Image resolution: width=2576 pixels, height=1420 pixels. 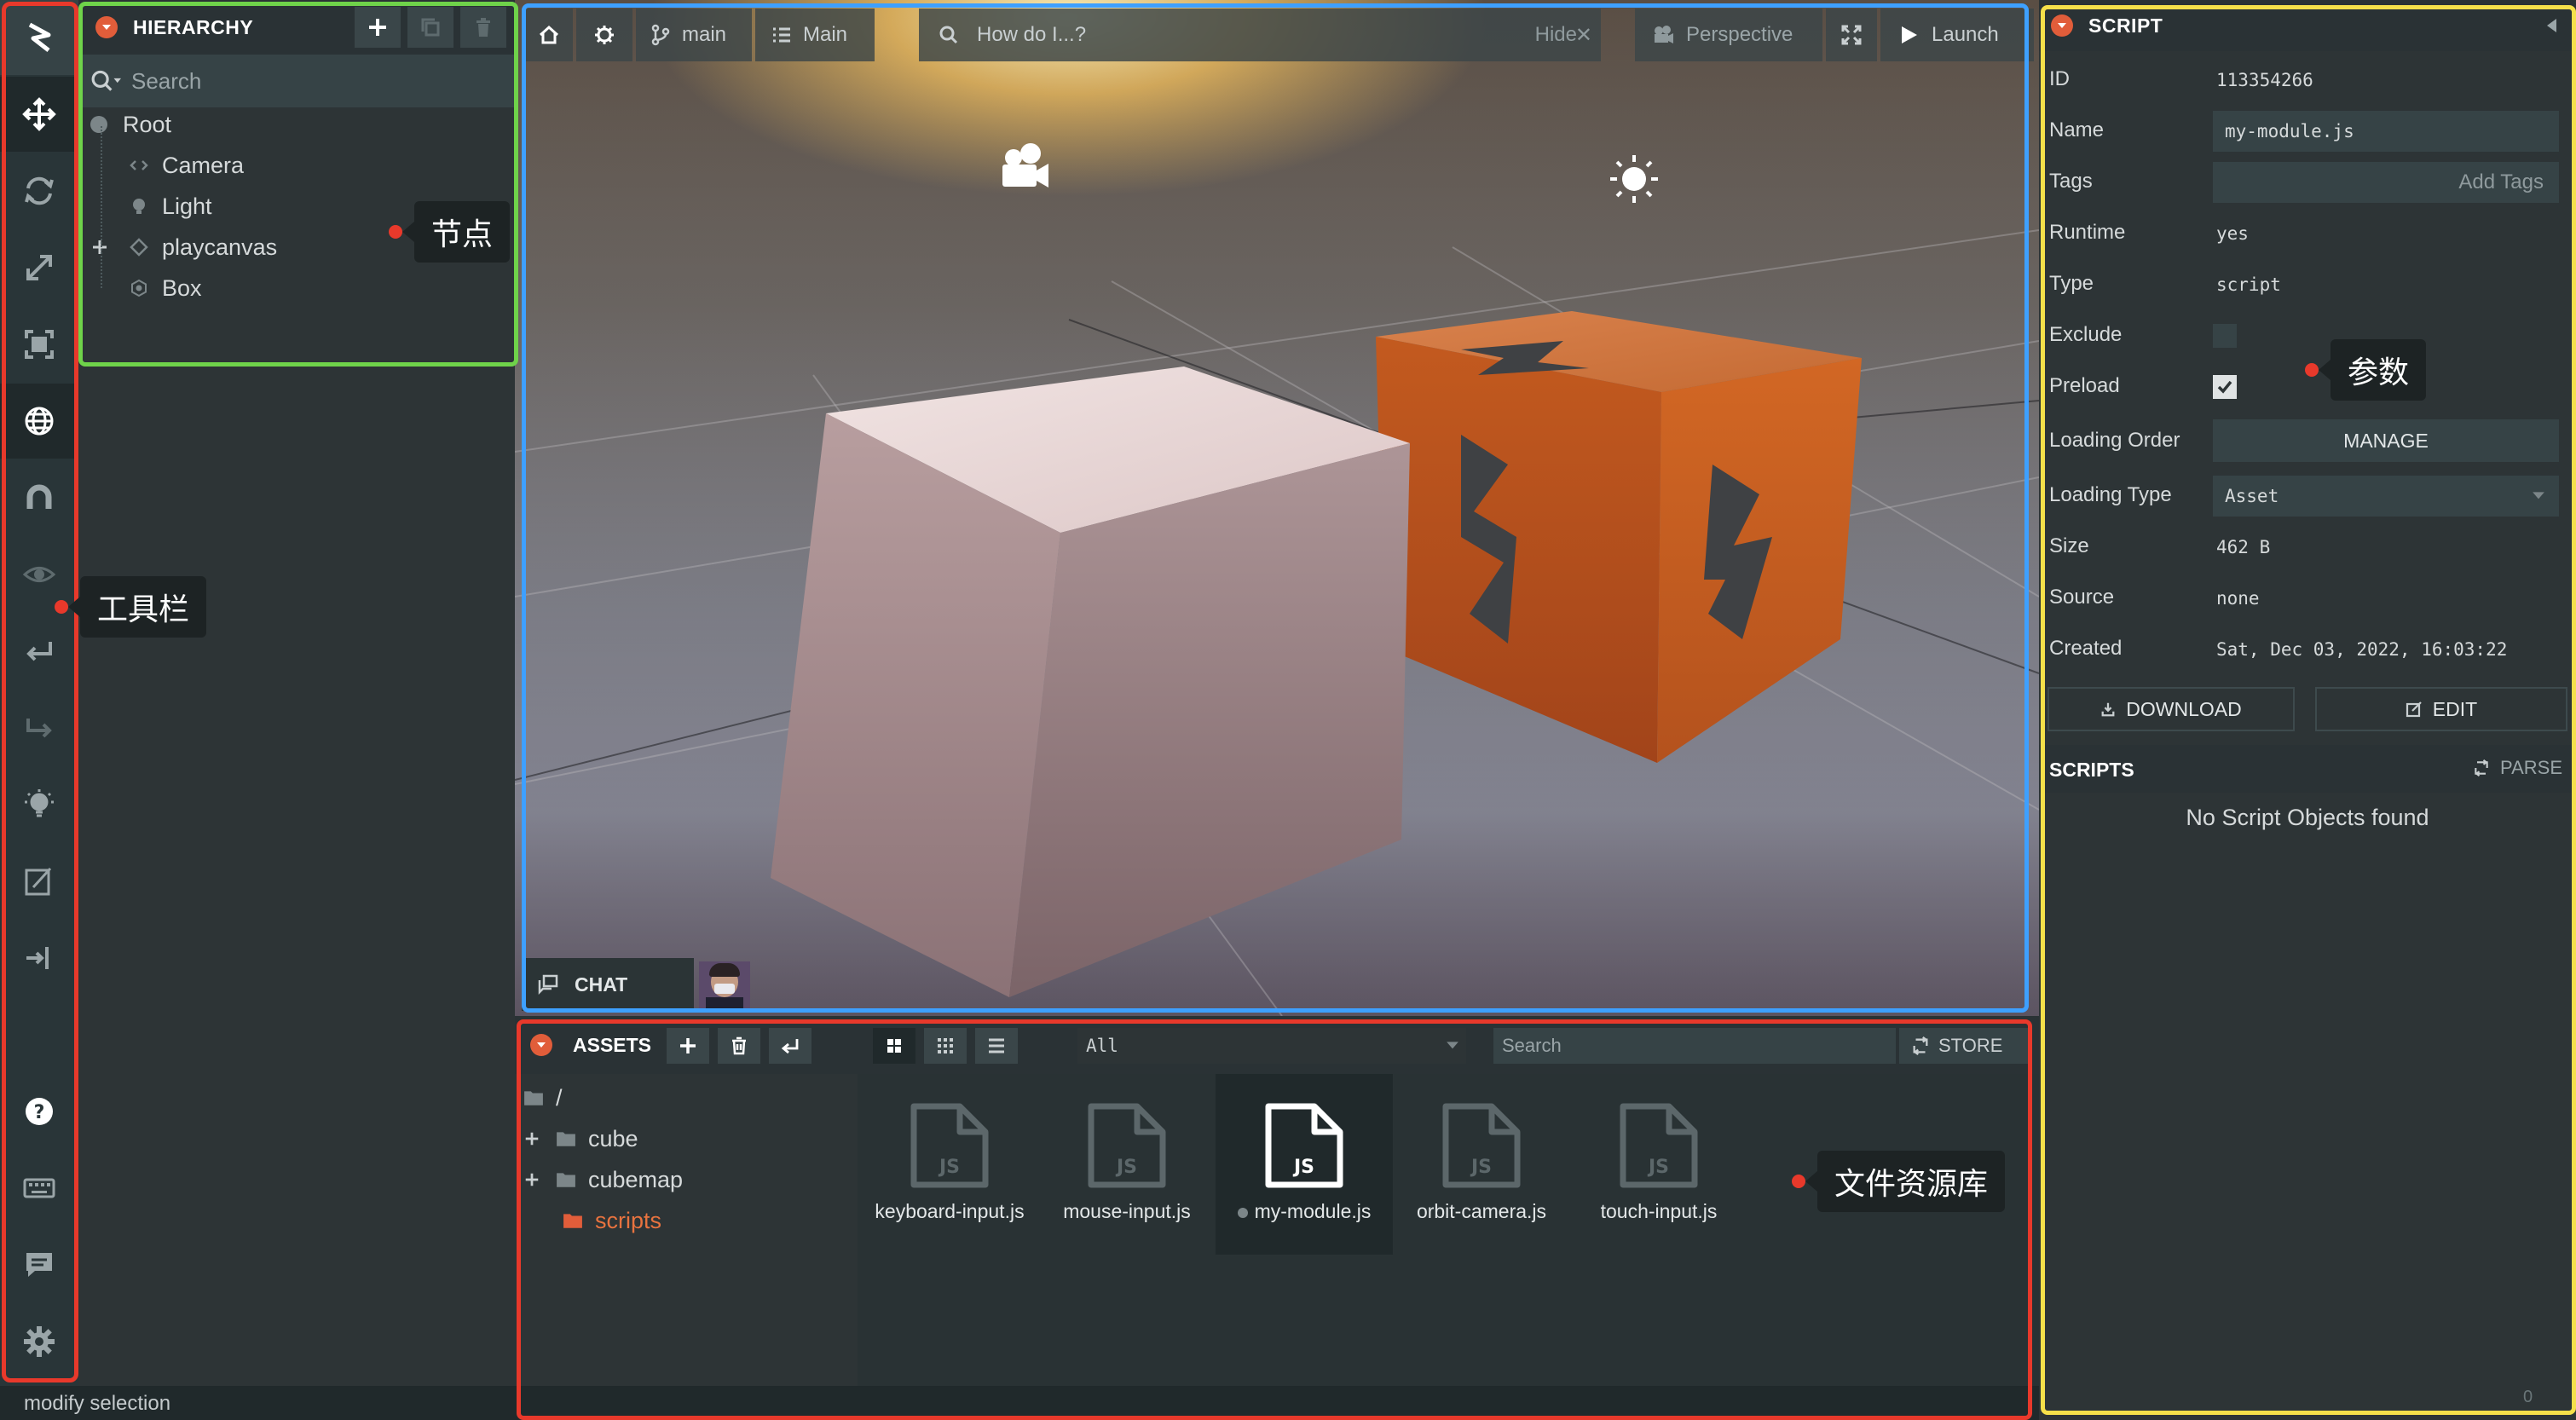 I want to click on hierarchy-search-input: Search, so click(x=296, y=81).